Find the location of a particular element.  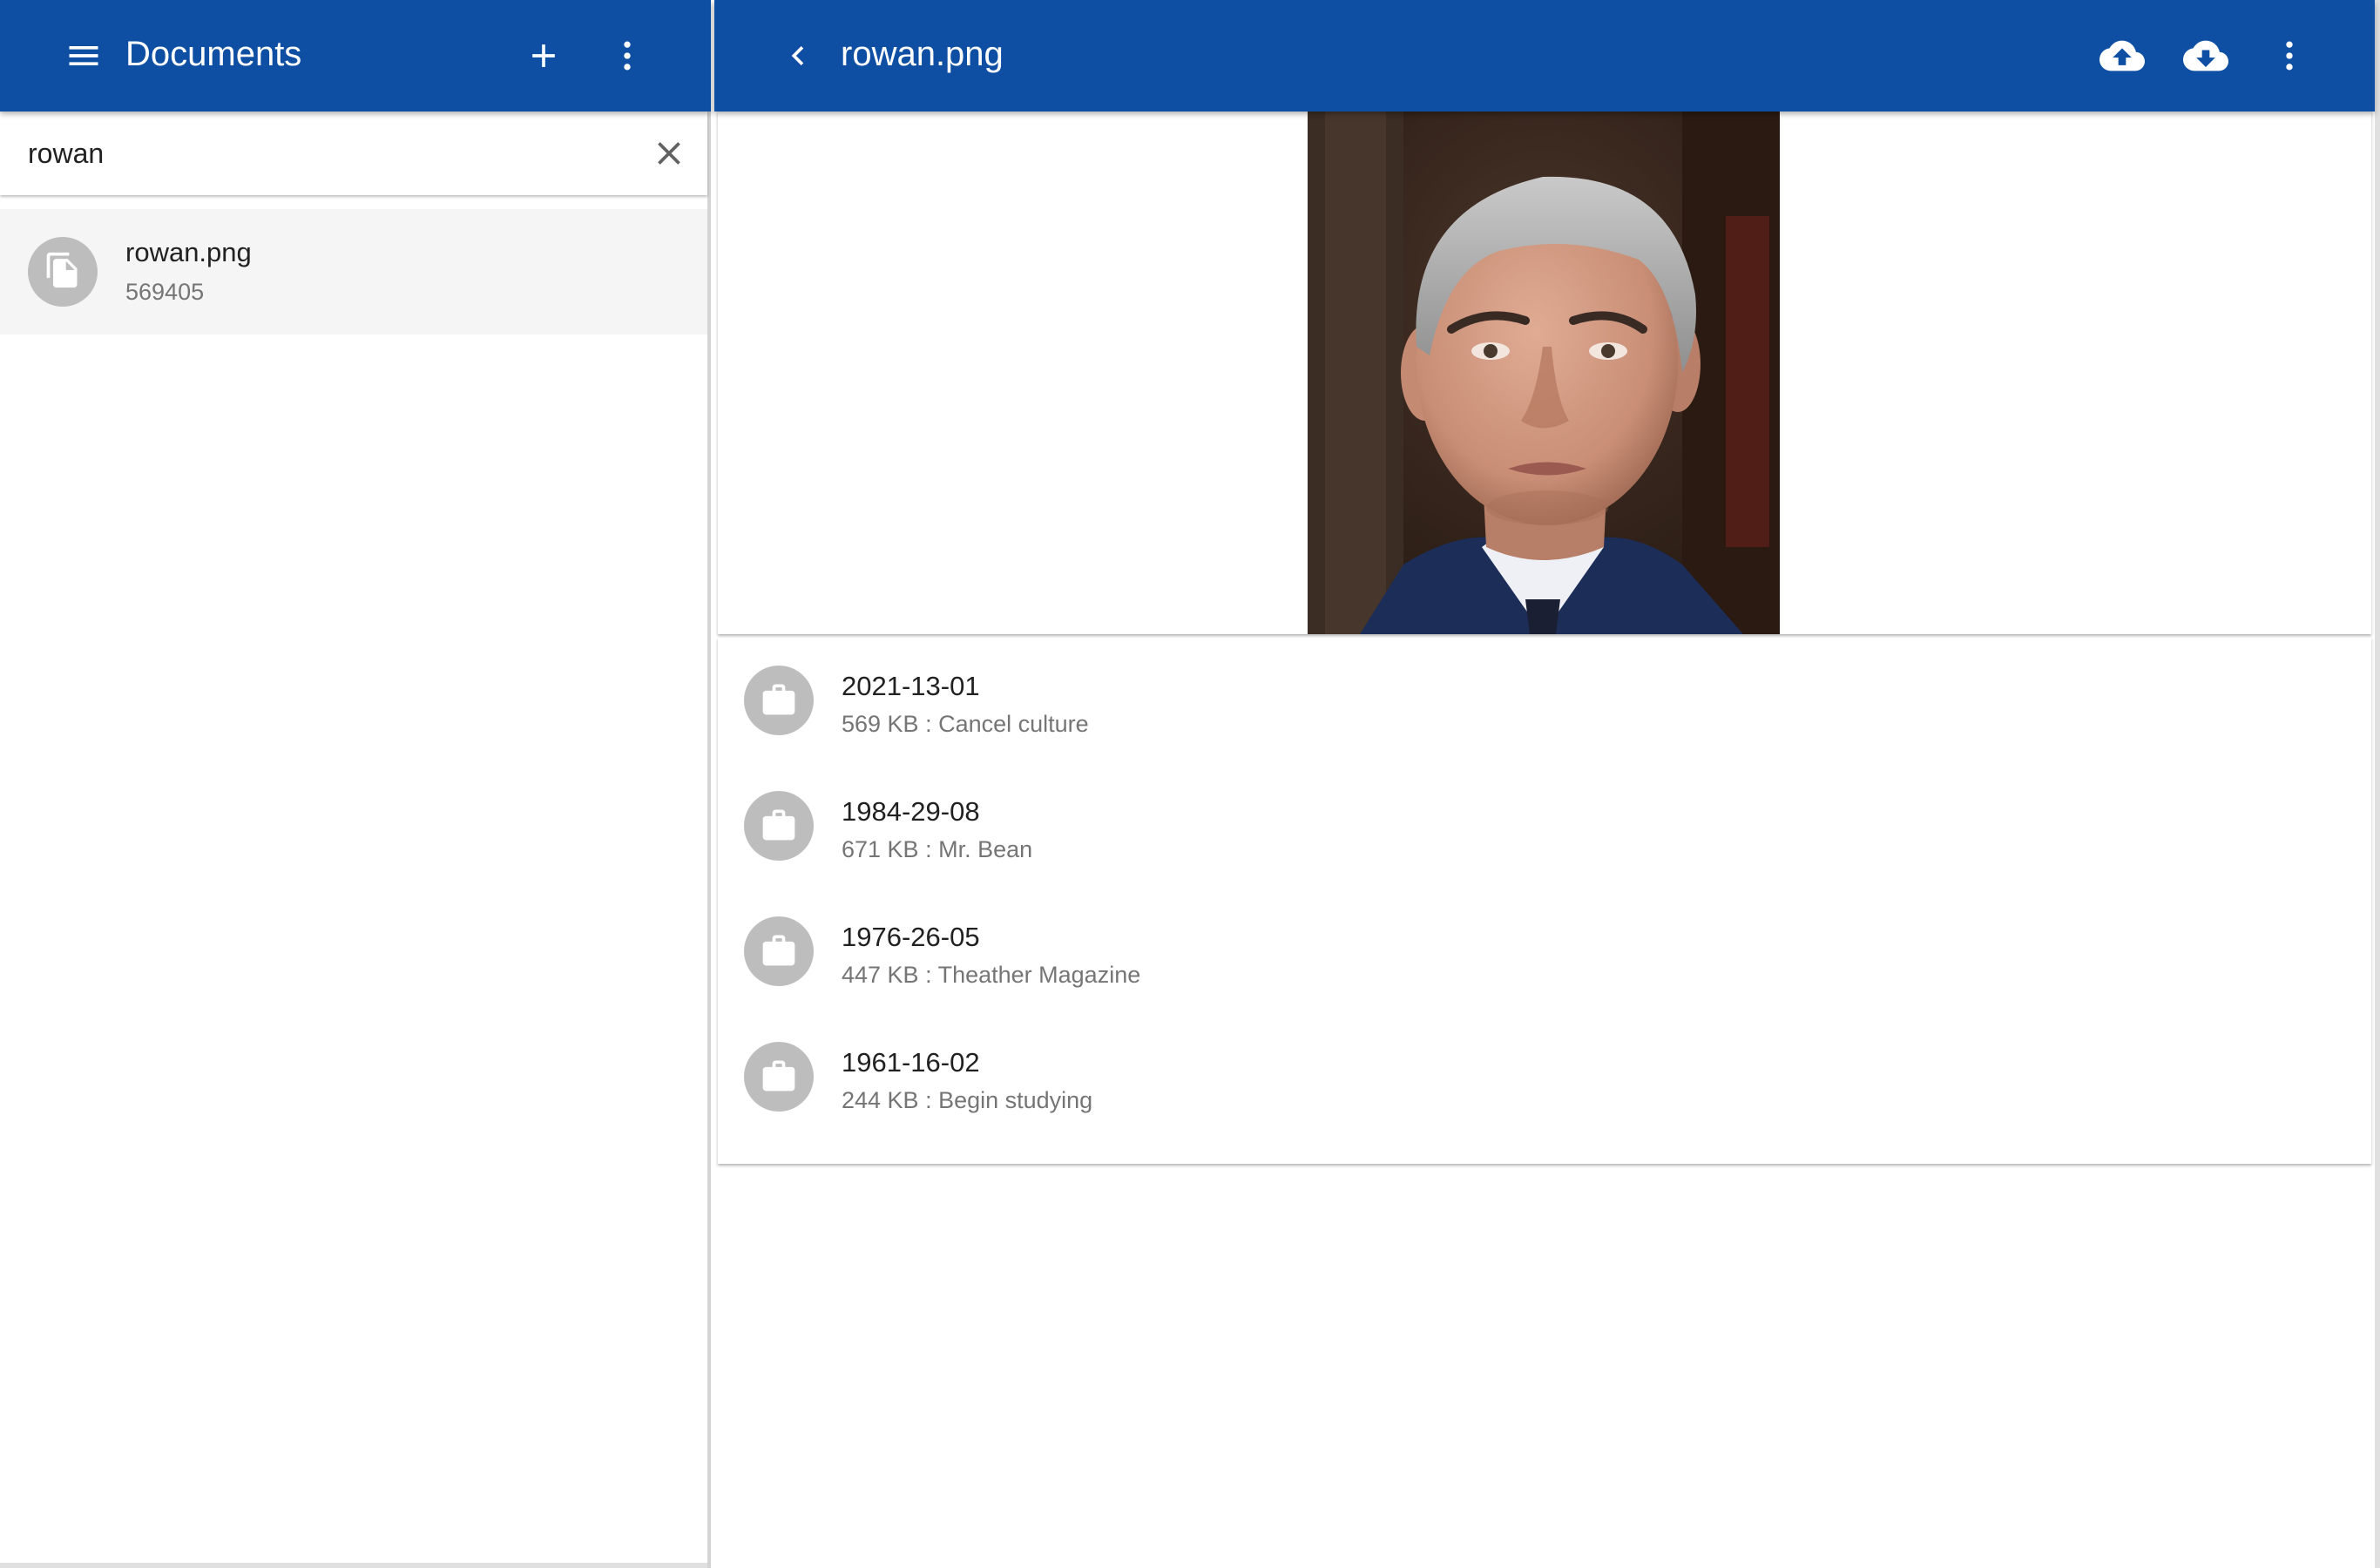

list-item: 1961-16-02 244 KB : Begin studying is located at coordinates (1544, 1076).